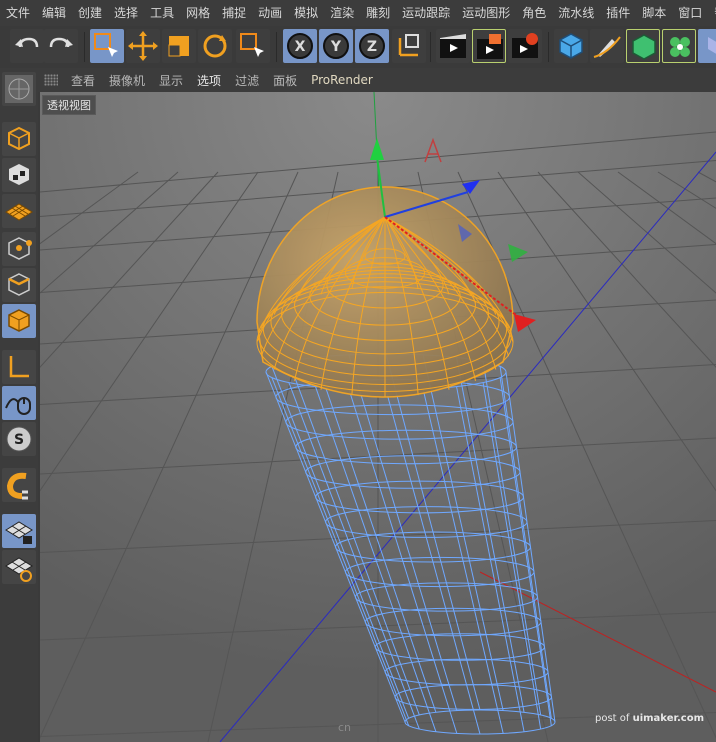 Image resolution: width=716 pixels, height=742 pixels. What do you see at coordinates (69, 105) in the screenshot?
I see `viewport-name-label: 透视视图` at bounding box center [69, 105].